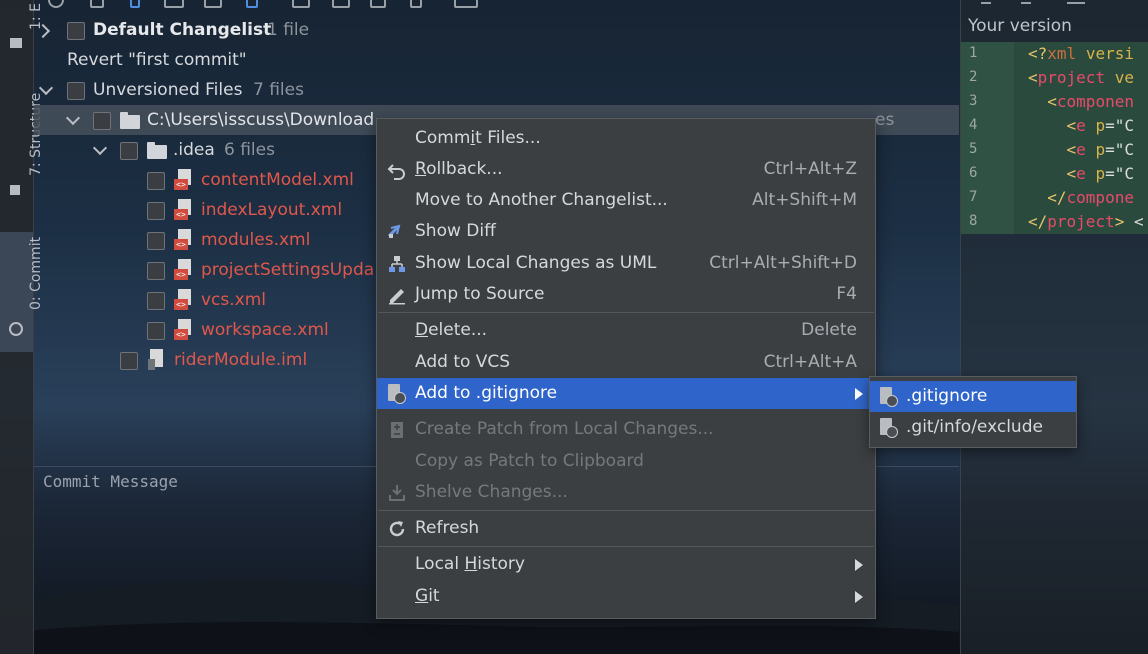 The height and width of the screenshot is (654, 1148). I want to click on submenu-item-label: .git/info/exclude, so click(974, 427).